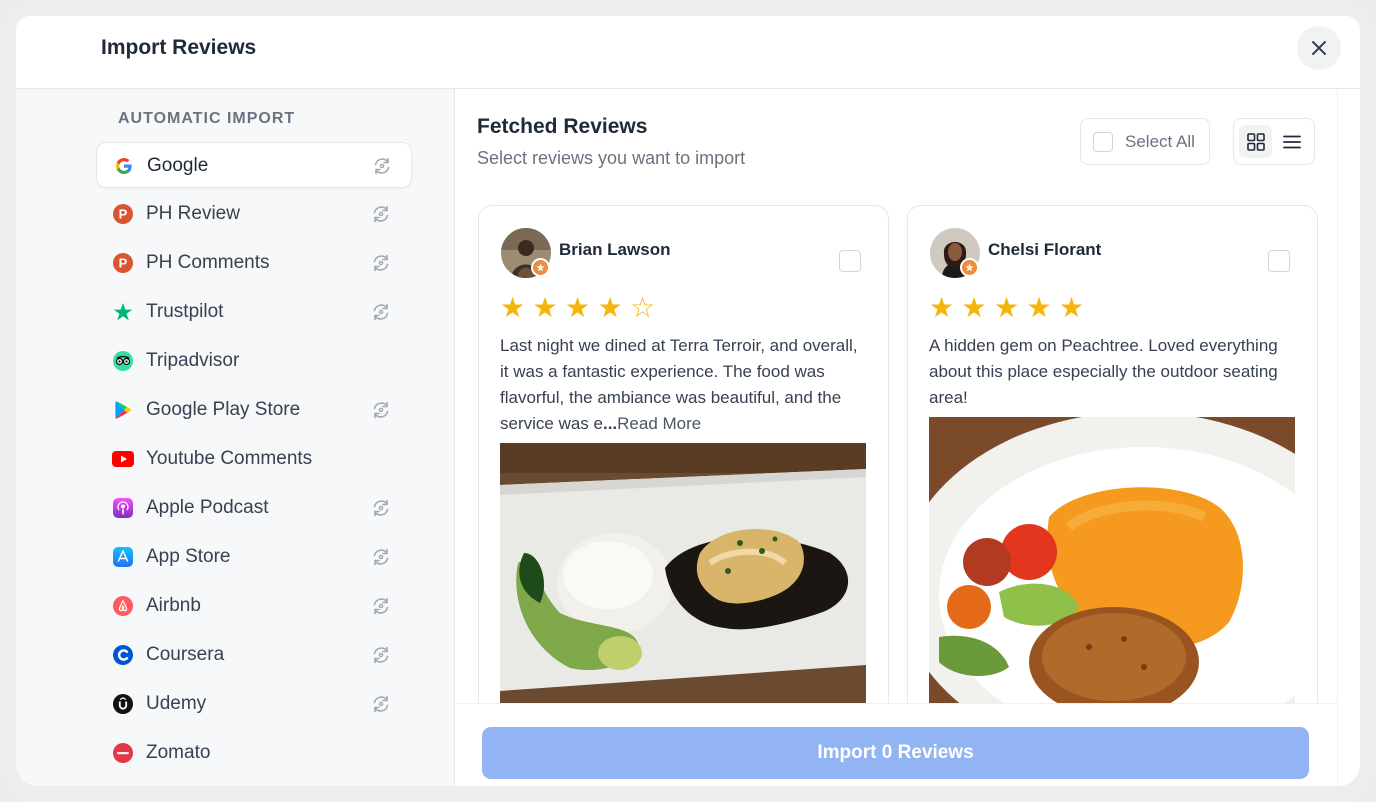  What do you see at coordinates (254, 165) in the screenshot?
I see `source-item-google: Google` at bounding box center [254, 165].